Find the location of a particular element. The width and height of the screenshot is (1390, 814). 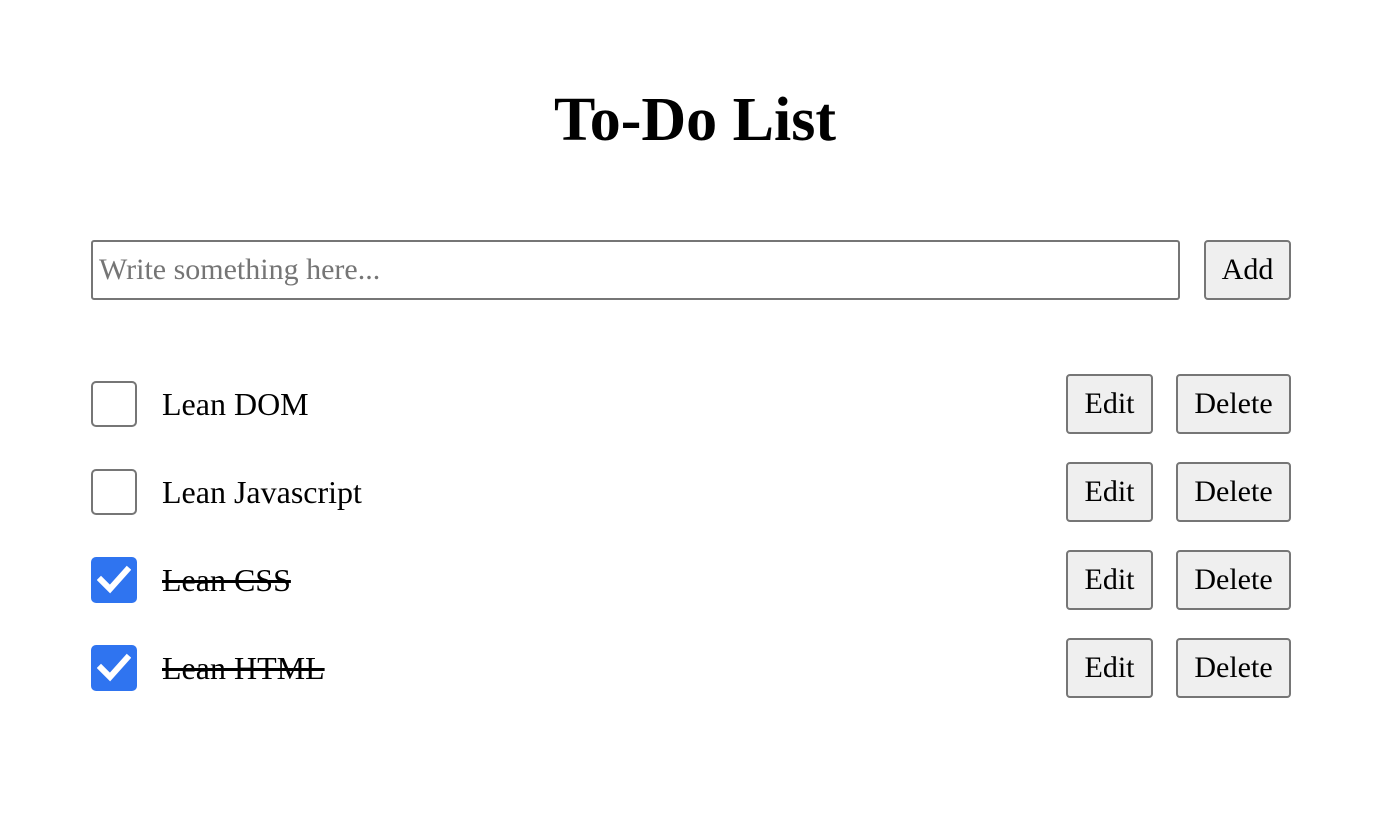

todo-item: Lean Javascript Edit Delete is located at coordinates (691, 492).